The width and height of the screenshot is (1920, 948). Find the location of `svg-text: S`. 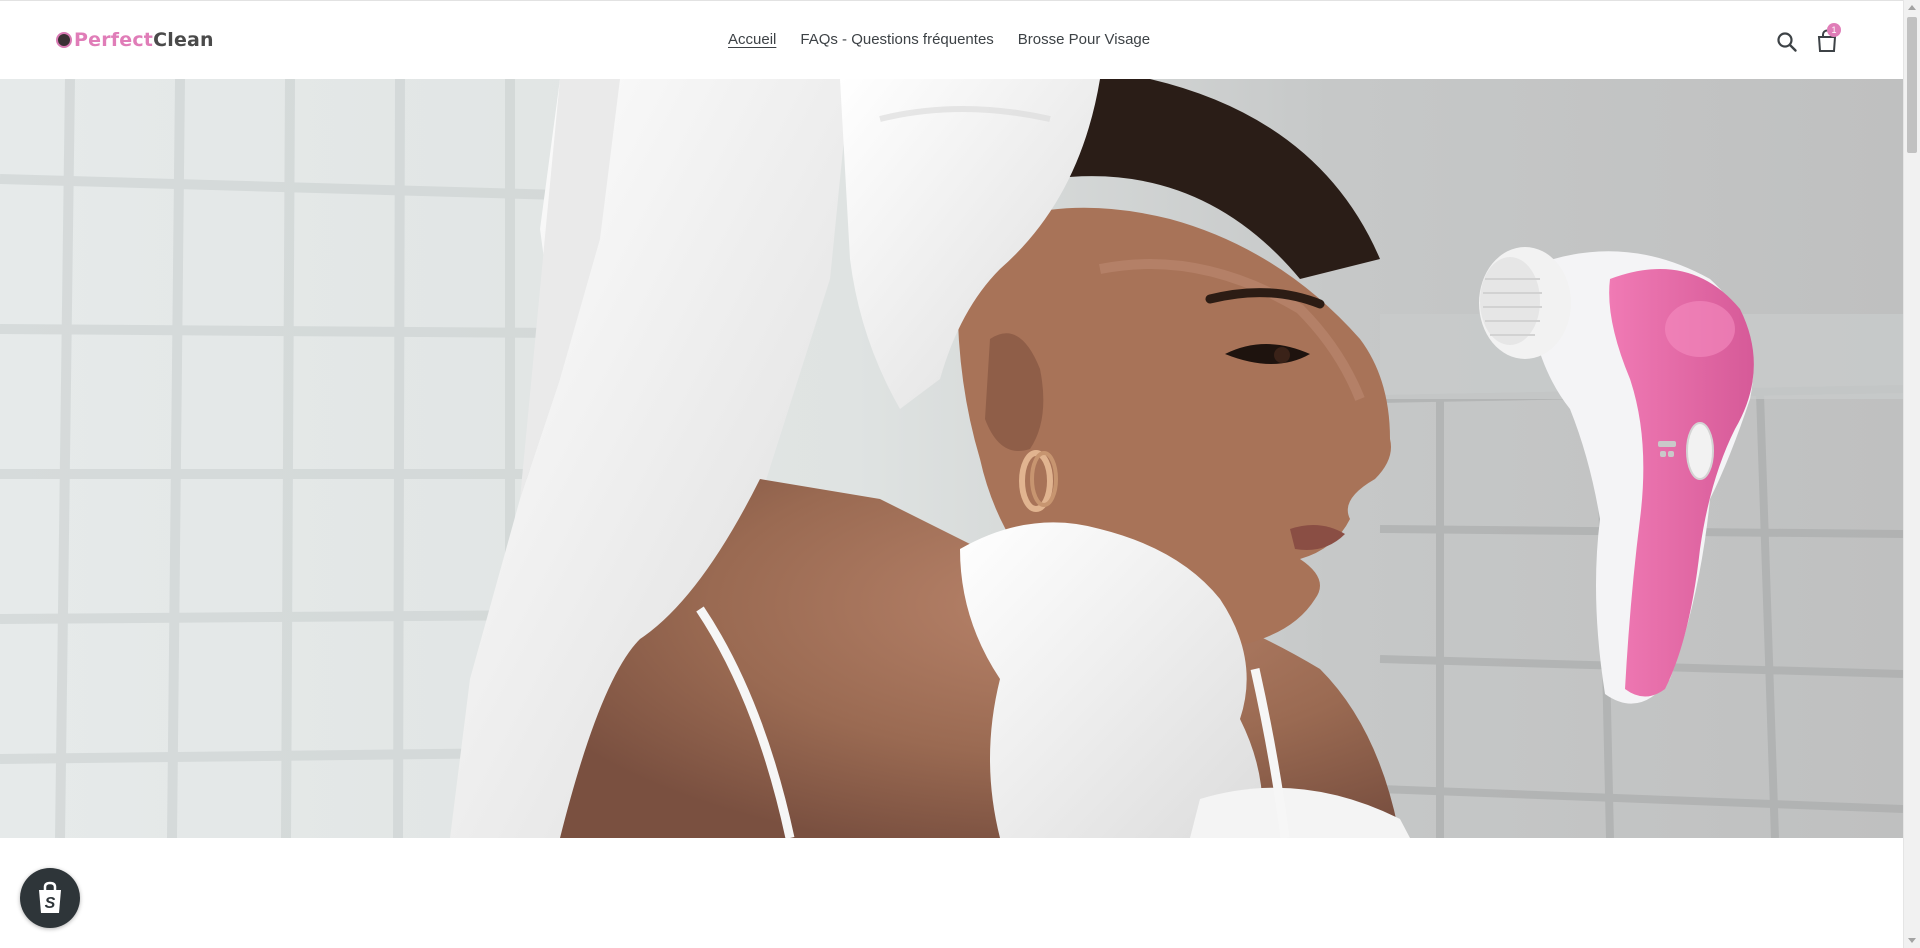

svg-text: S is located at coordinates (50, 903).